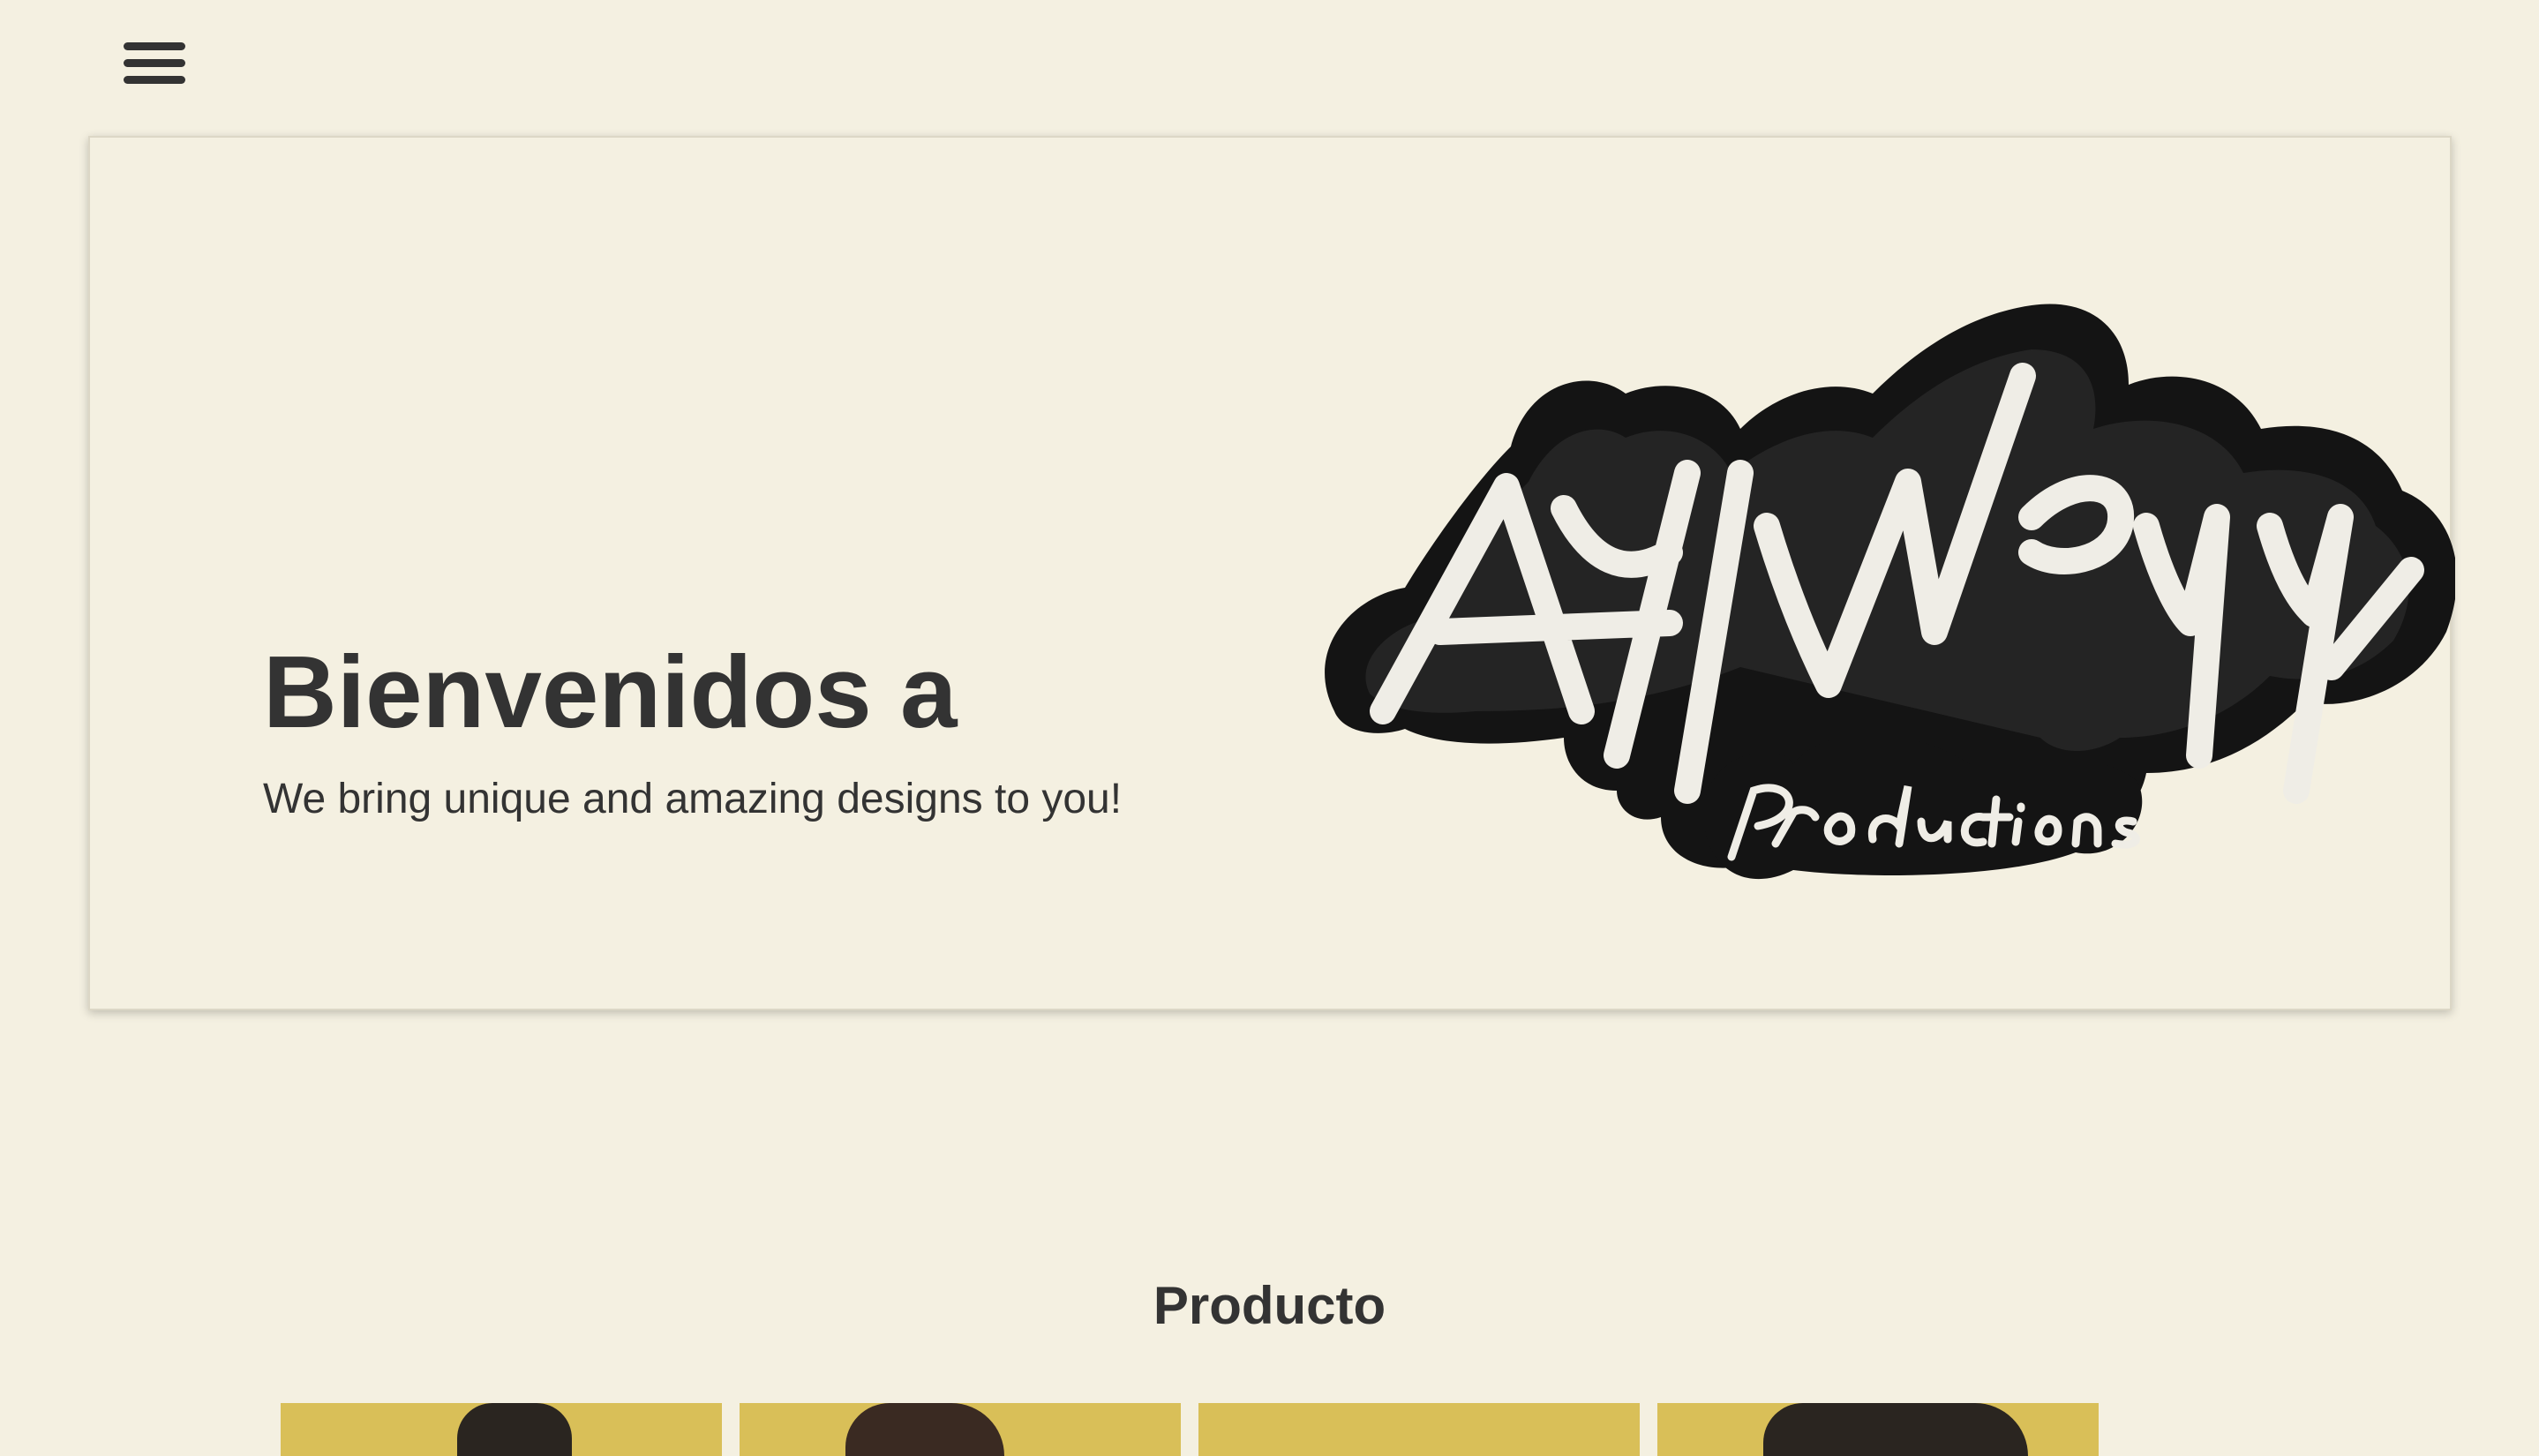 The width and height of the screenshot is (2539, 1456). Describe the element at coordinates (610, 691) in the screenshot. I see `hero-title: Bienvenidos a` at that location.